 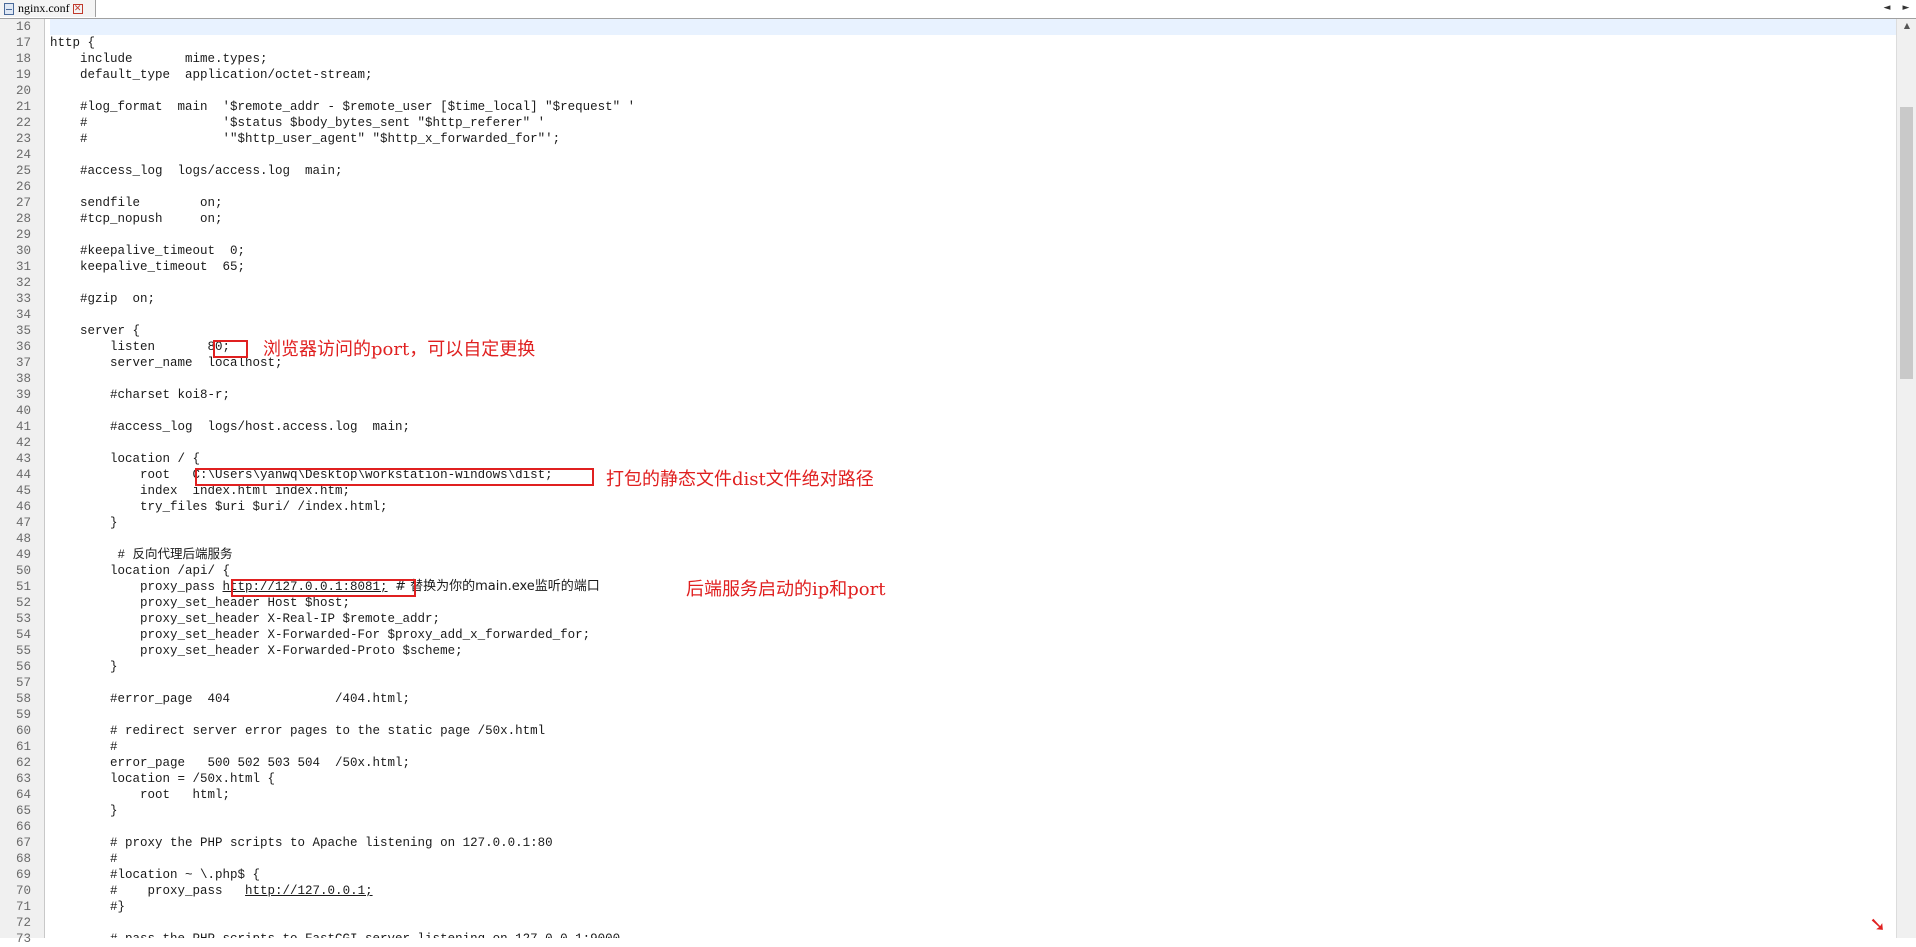 I want to click on line-number: 66, so click(x=24, y=827).